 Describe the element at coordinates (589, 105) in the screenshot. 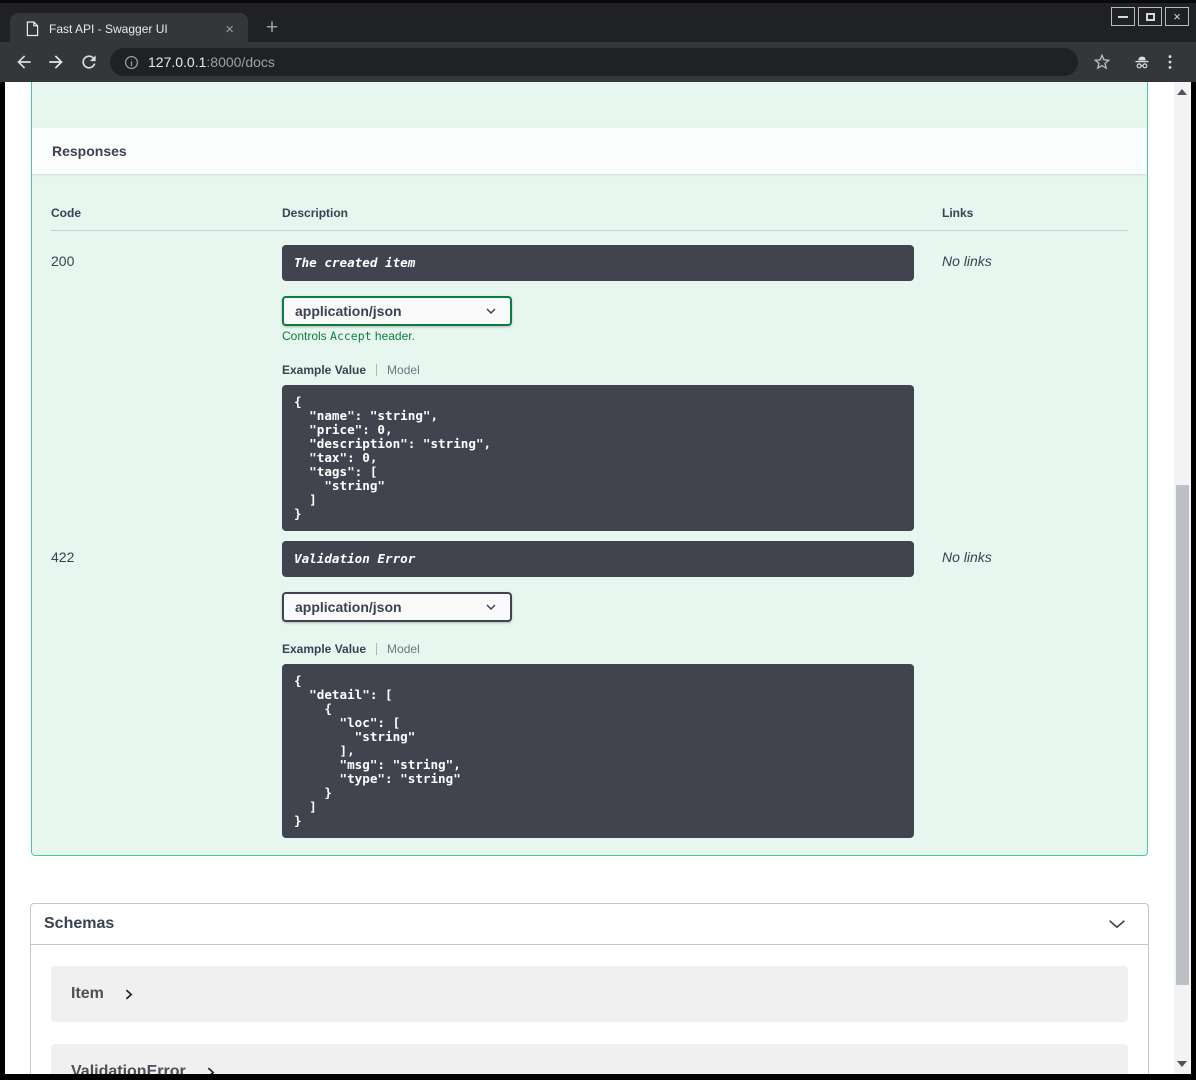

I see `opblock-spacer` at that location.